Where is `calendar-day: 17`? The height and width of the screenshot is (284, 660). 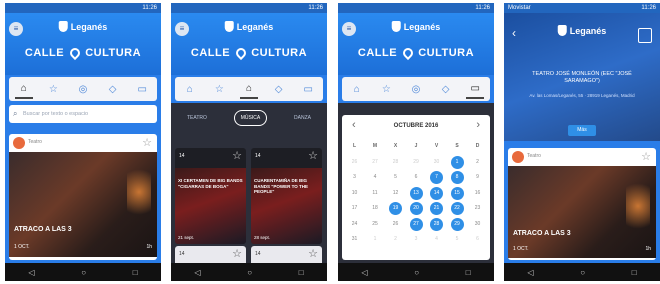 calendar-day: 17 is located at coordinates (354, 208).